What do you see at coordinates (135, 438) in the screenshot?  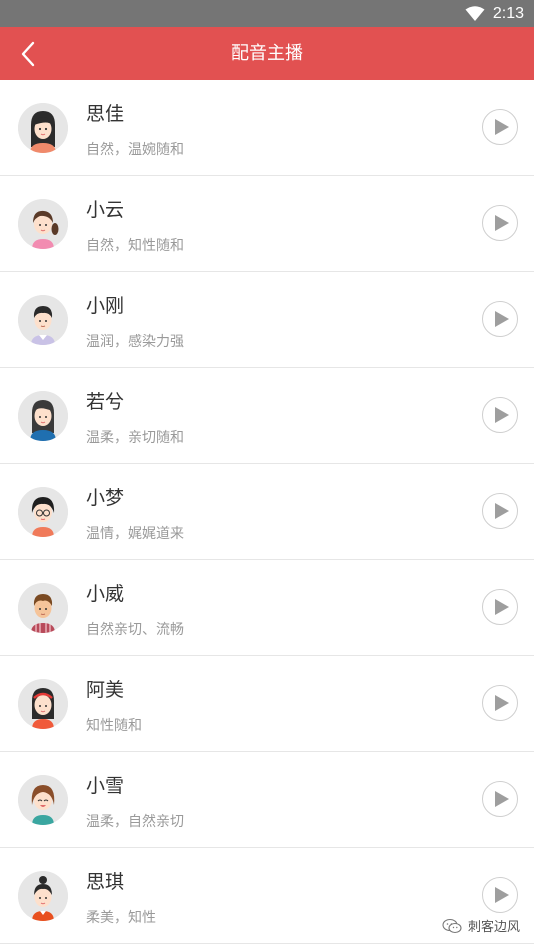 I see `voice-description: 温柔，亲切随和` at bounding box center [135, 438].